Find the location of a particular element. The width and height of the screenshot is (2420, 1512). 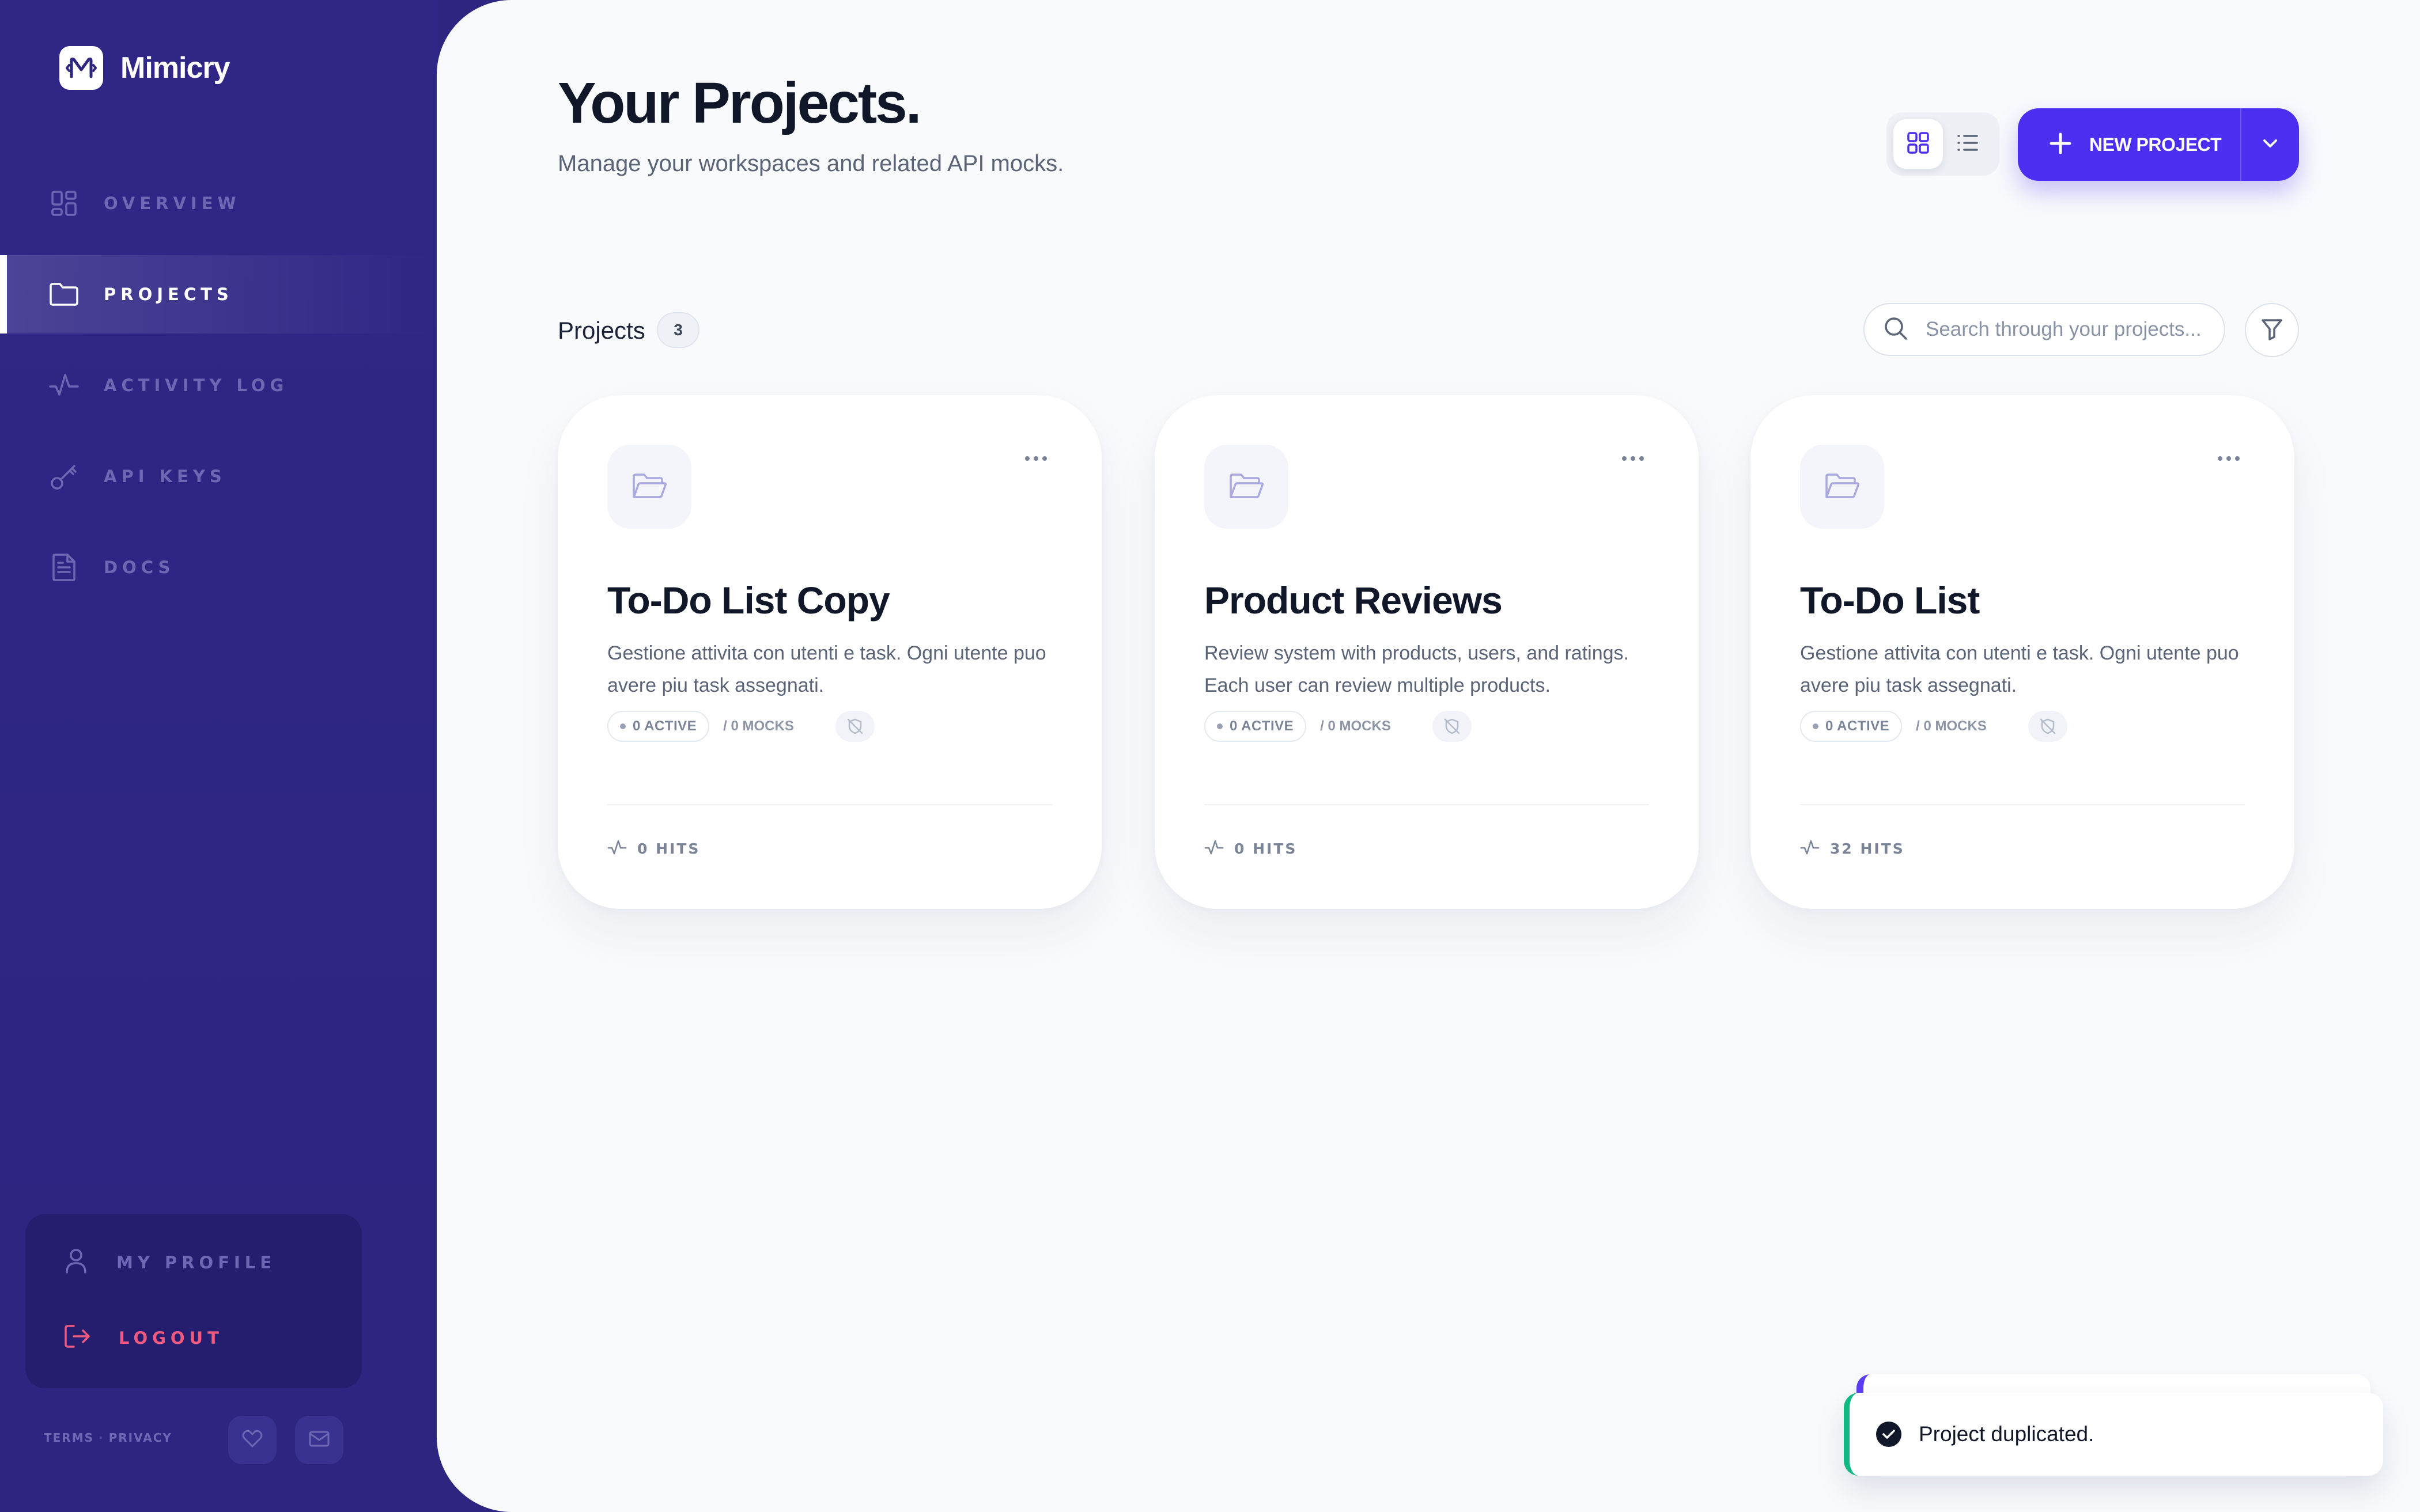

folder-icon is located at coordinates (64, 294).